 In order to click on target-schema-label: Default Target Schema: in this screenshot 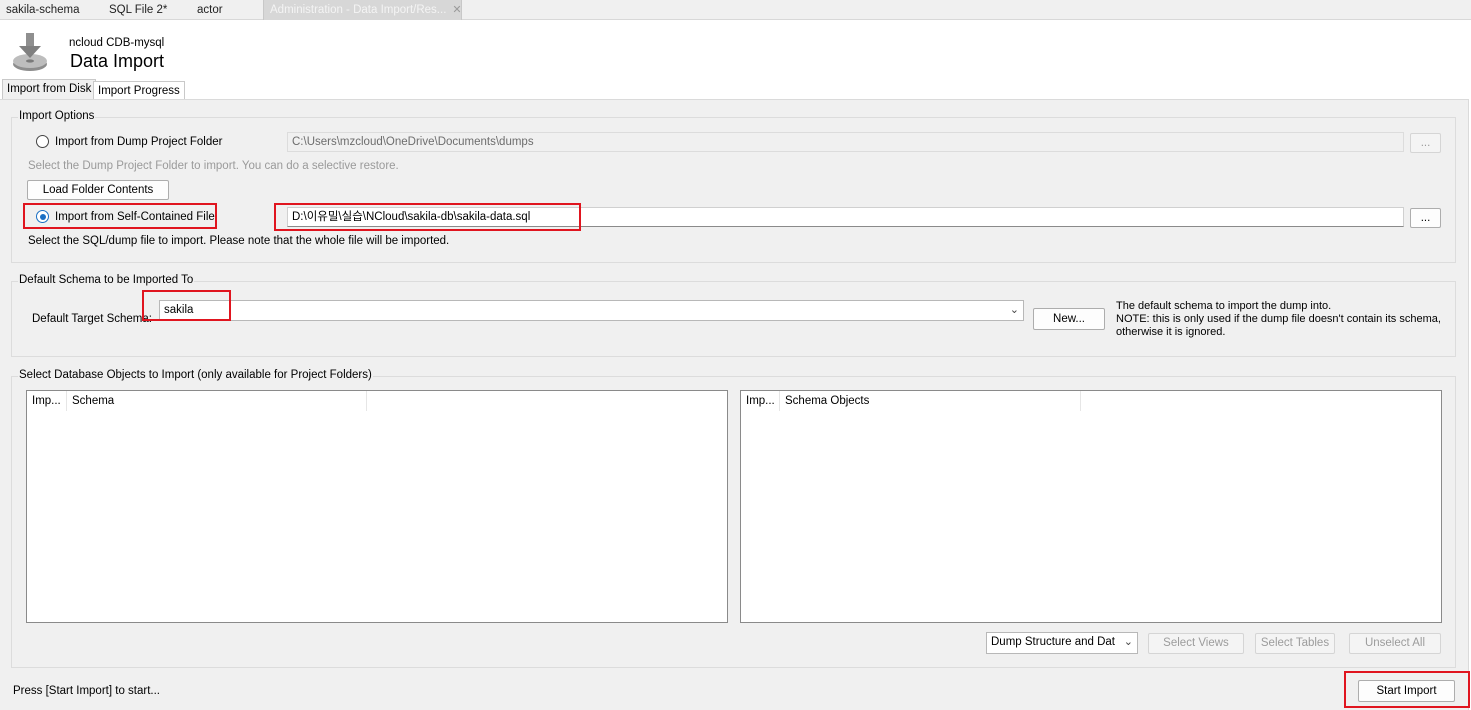, I will do `click(92, 319)`.